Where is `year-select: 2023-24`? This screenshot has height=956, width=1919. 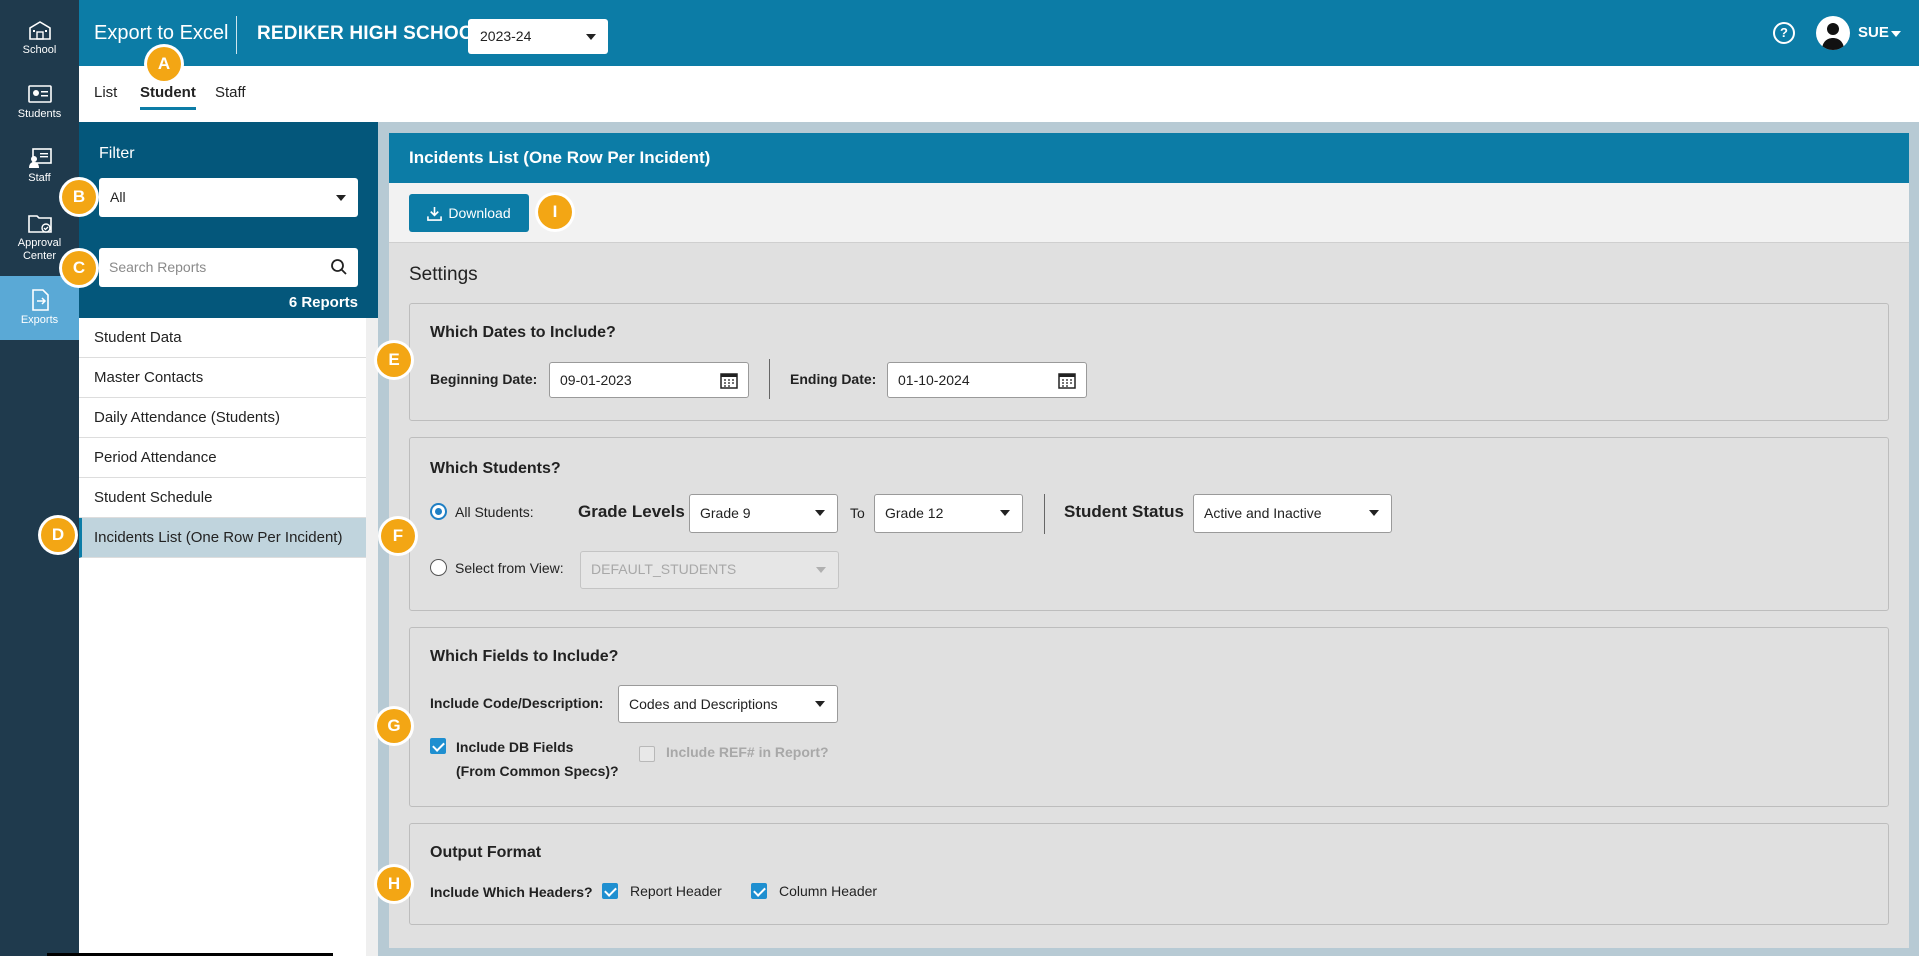 year-select: 2023-24 is located at coordinates (538, 36).